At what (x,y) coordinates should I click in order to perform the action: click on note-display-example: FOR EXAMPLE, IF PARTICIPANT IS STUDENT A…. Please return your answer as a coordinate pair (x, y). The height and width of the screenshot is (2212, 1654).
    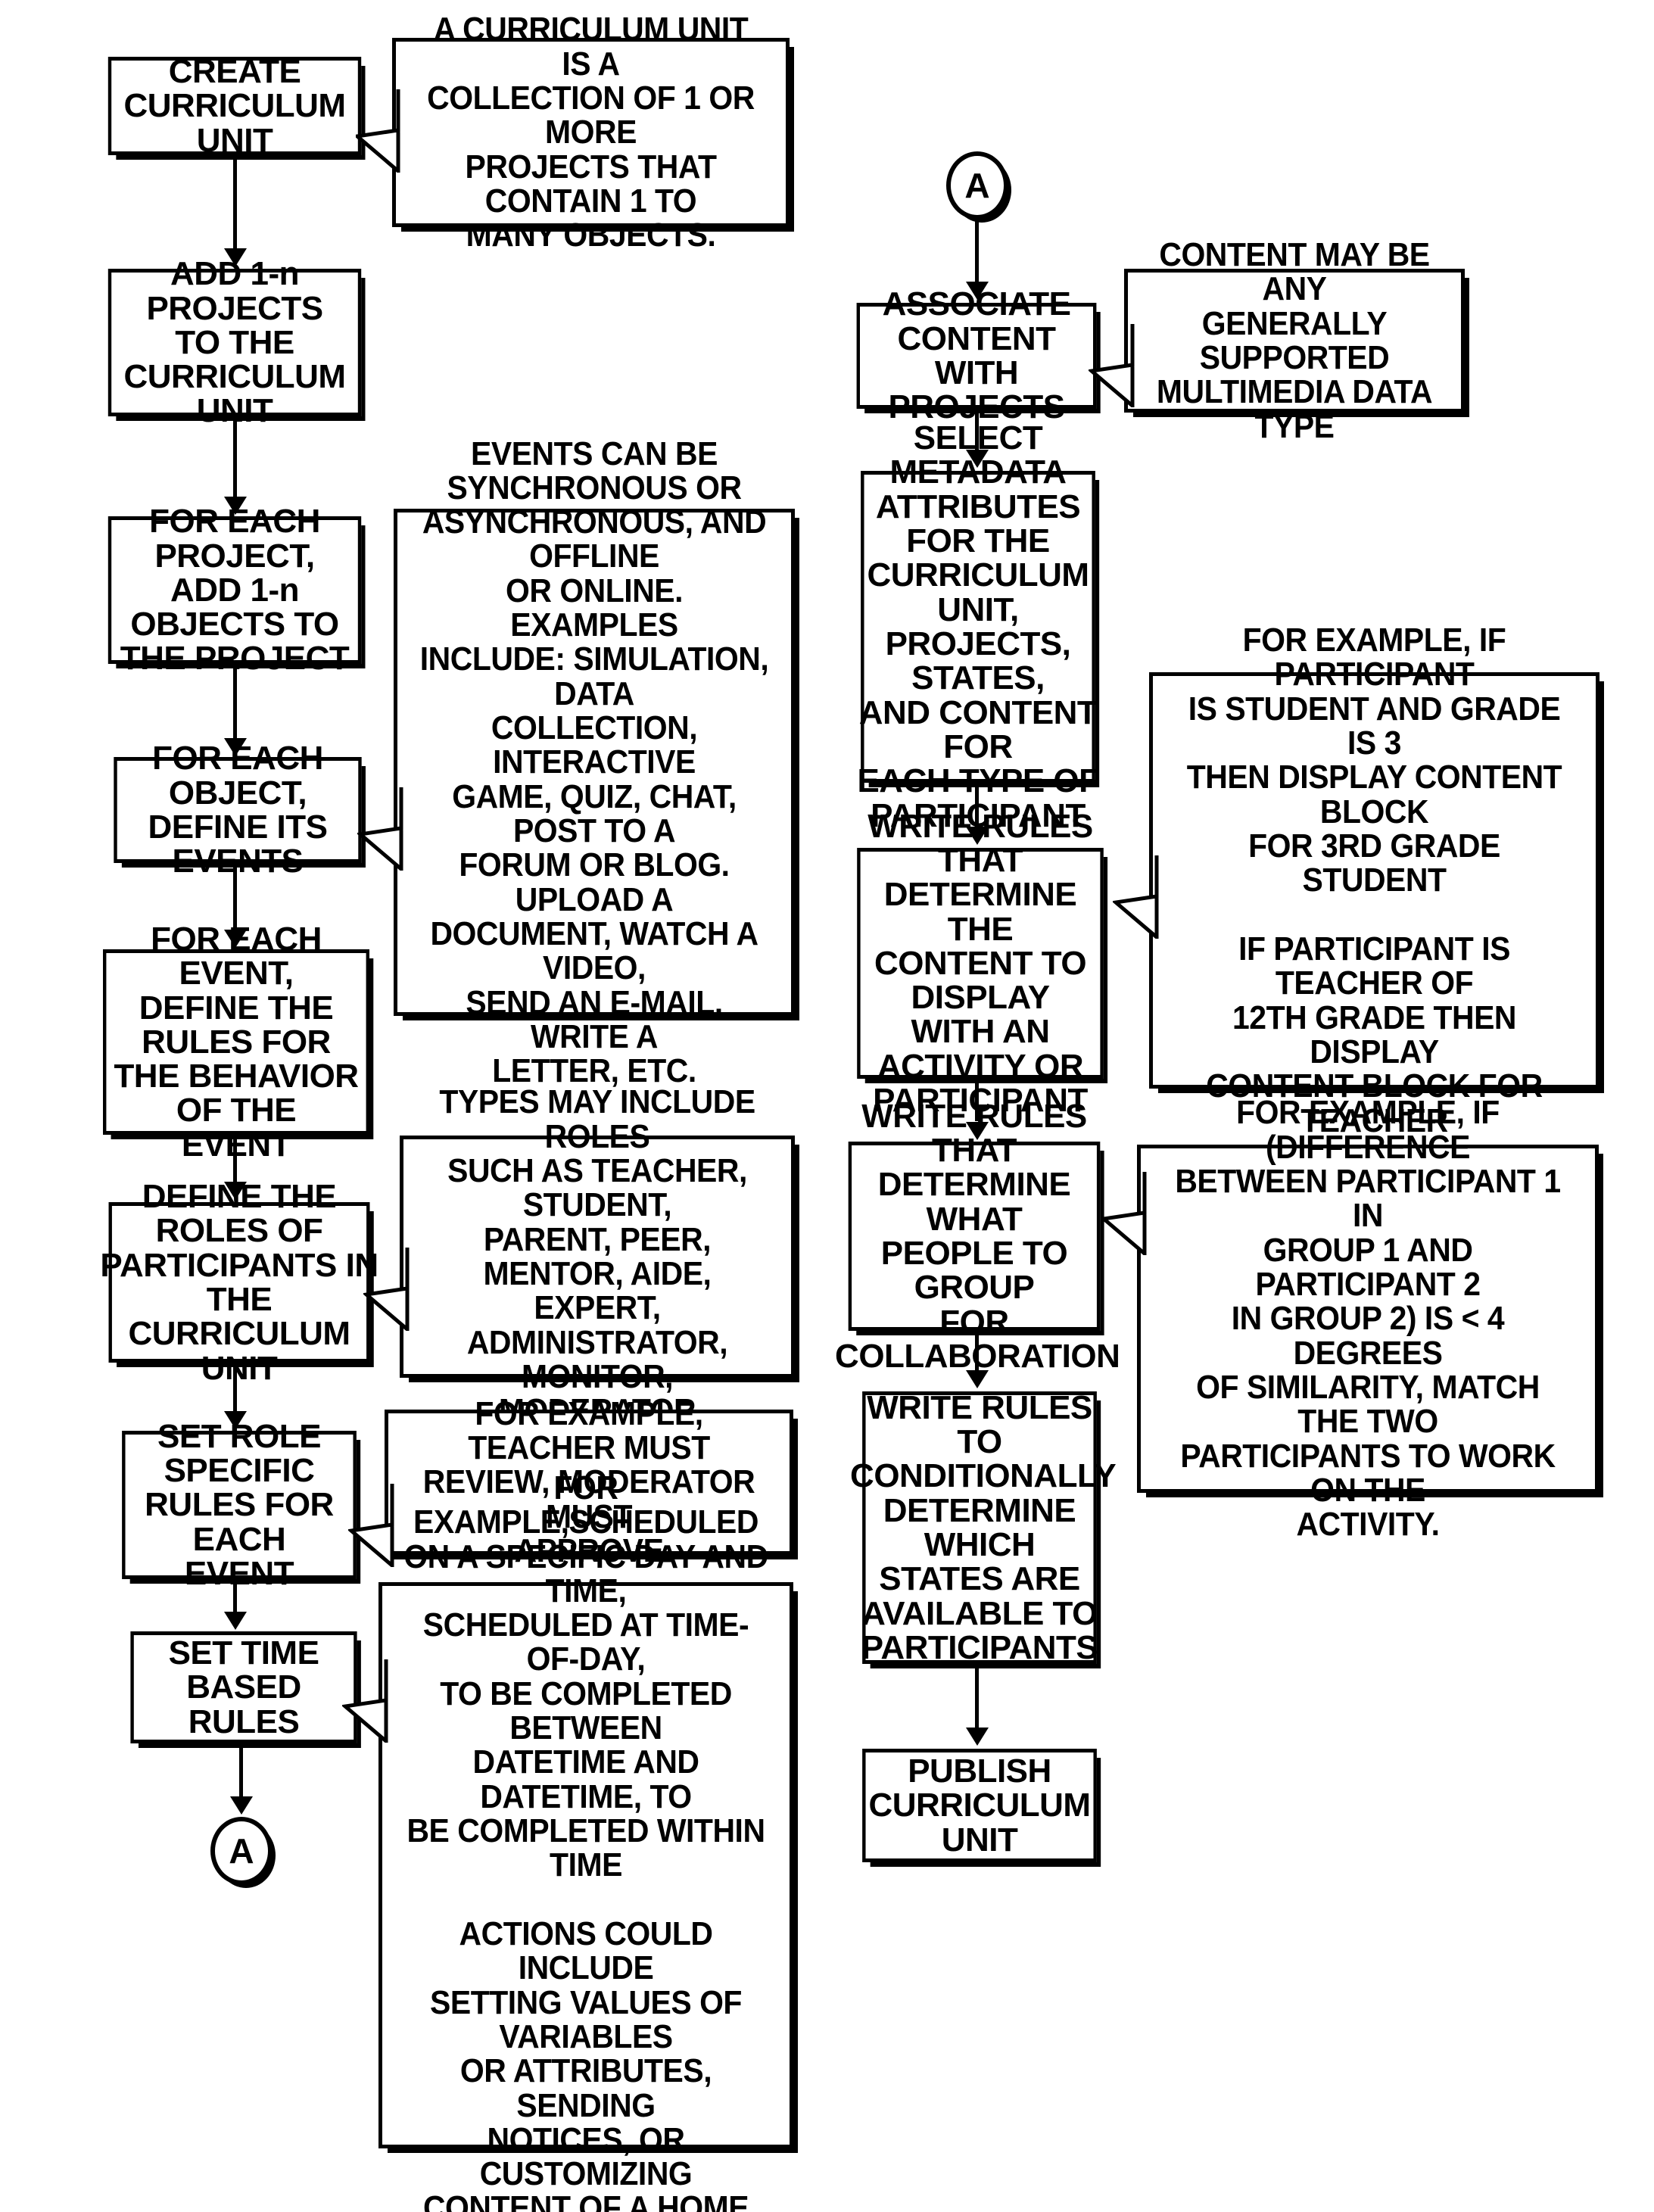
    Looking at the image, I should click on (1374, 880).